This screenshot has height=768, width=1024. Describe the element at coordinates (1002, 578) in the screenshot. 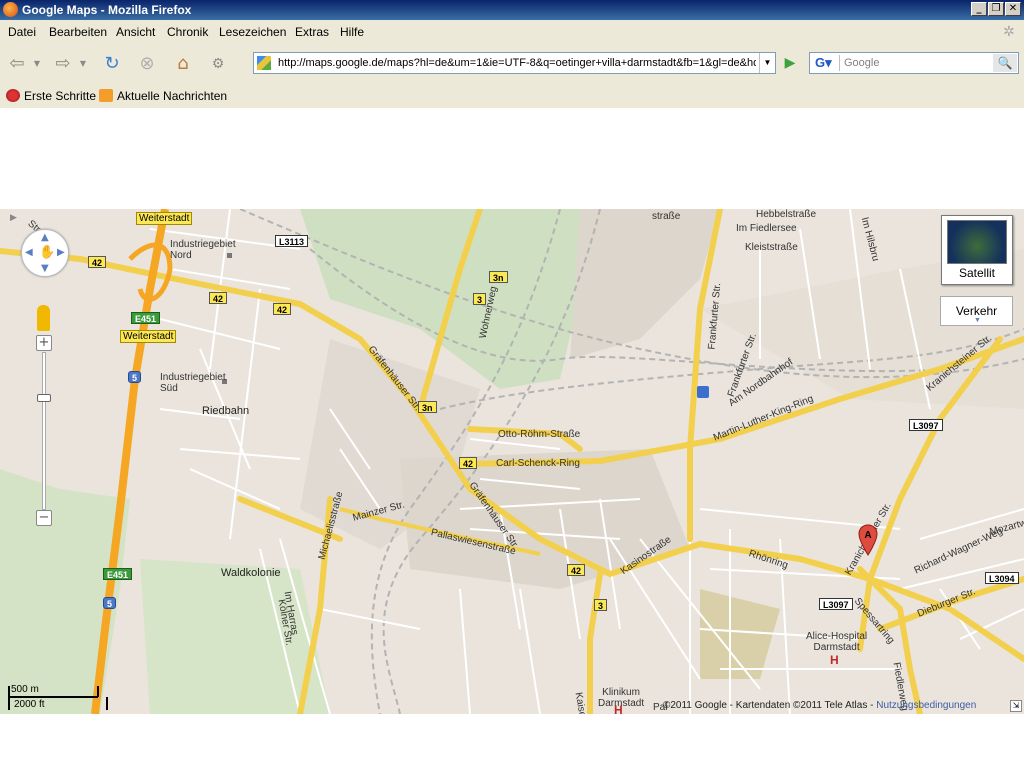

I see `road-shield-l3094: L3094` at that location.